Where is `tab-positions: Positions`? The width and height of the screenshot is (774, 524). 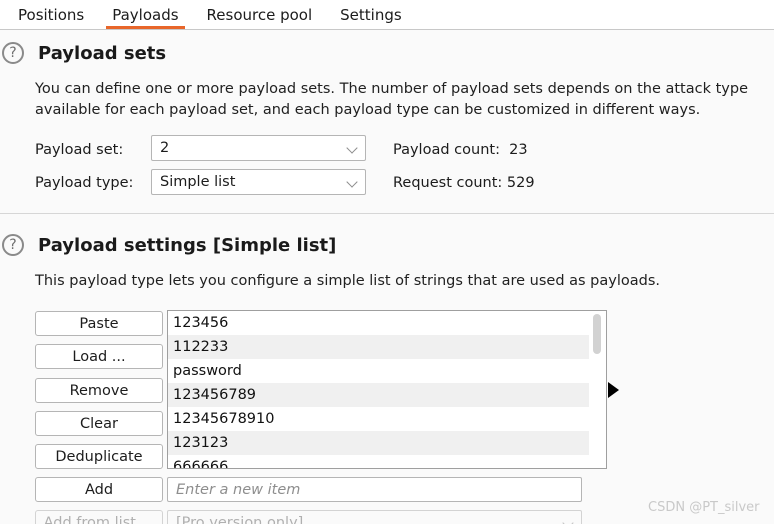
tab-positions: Positions is located at coordinates (51, 18).